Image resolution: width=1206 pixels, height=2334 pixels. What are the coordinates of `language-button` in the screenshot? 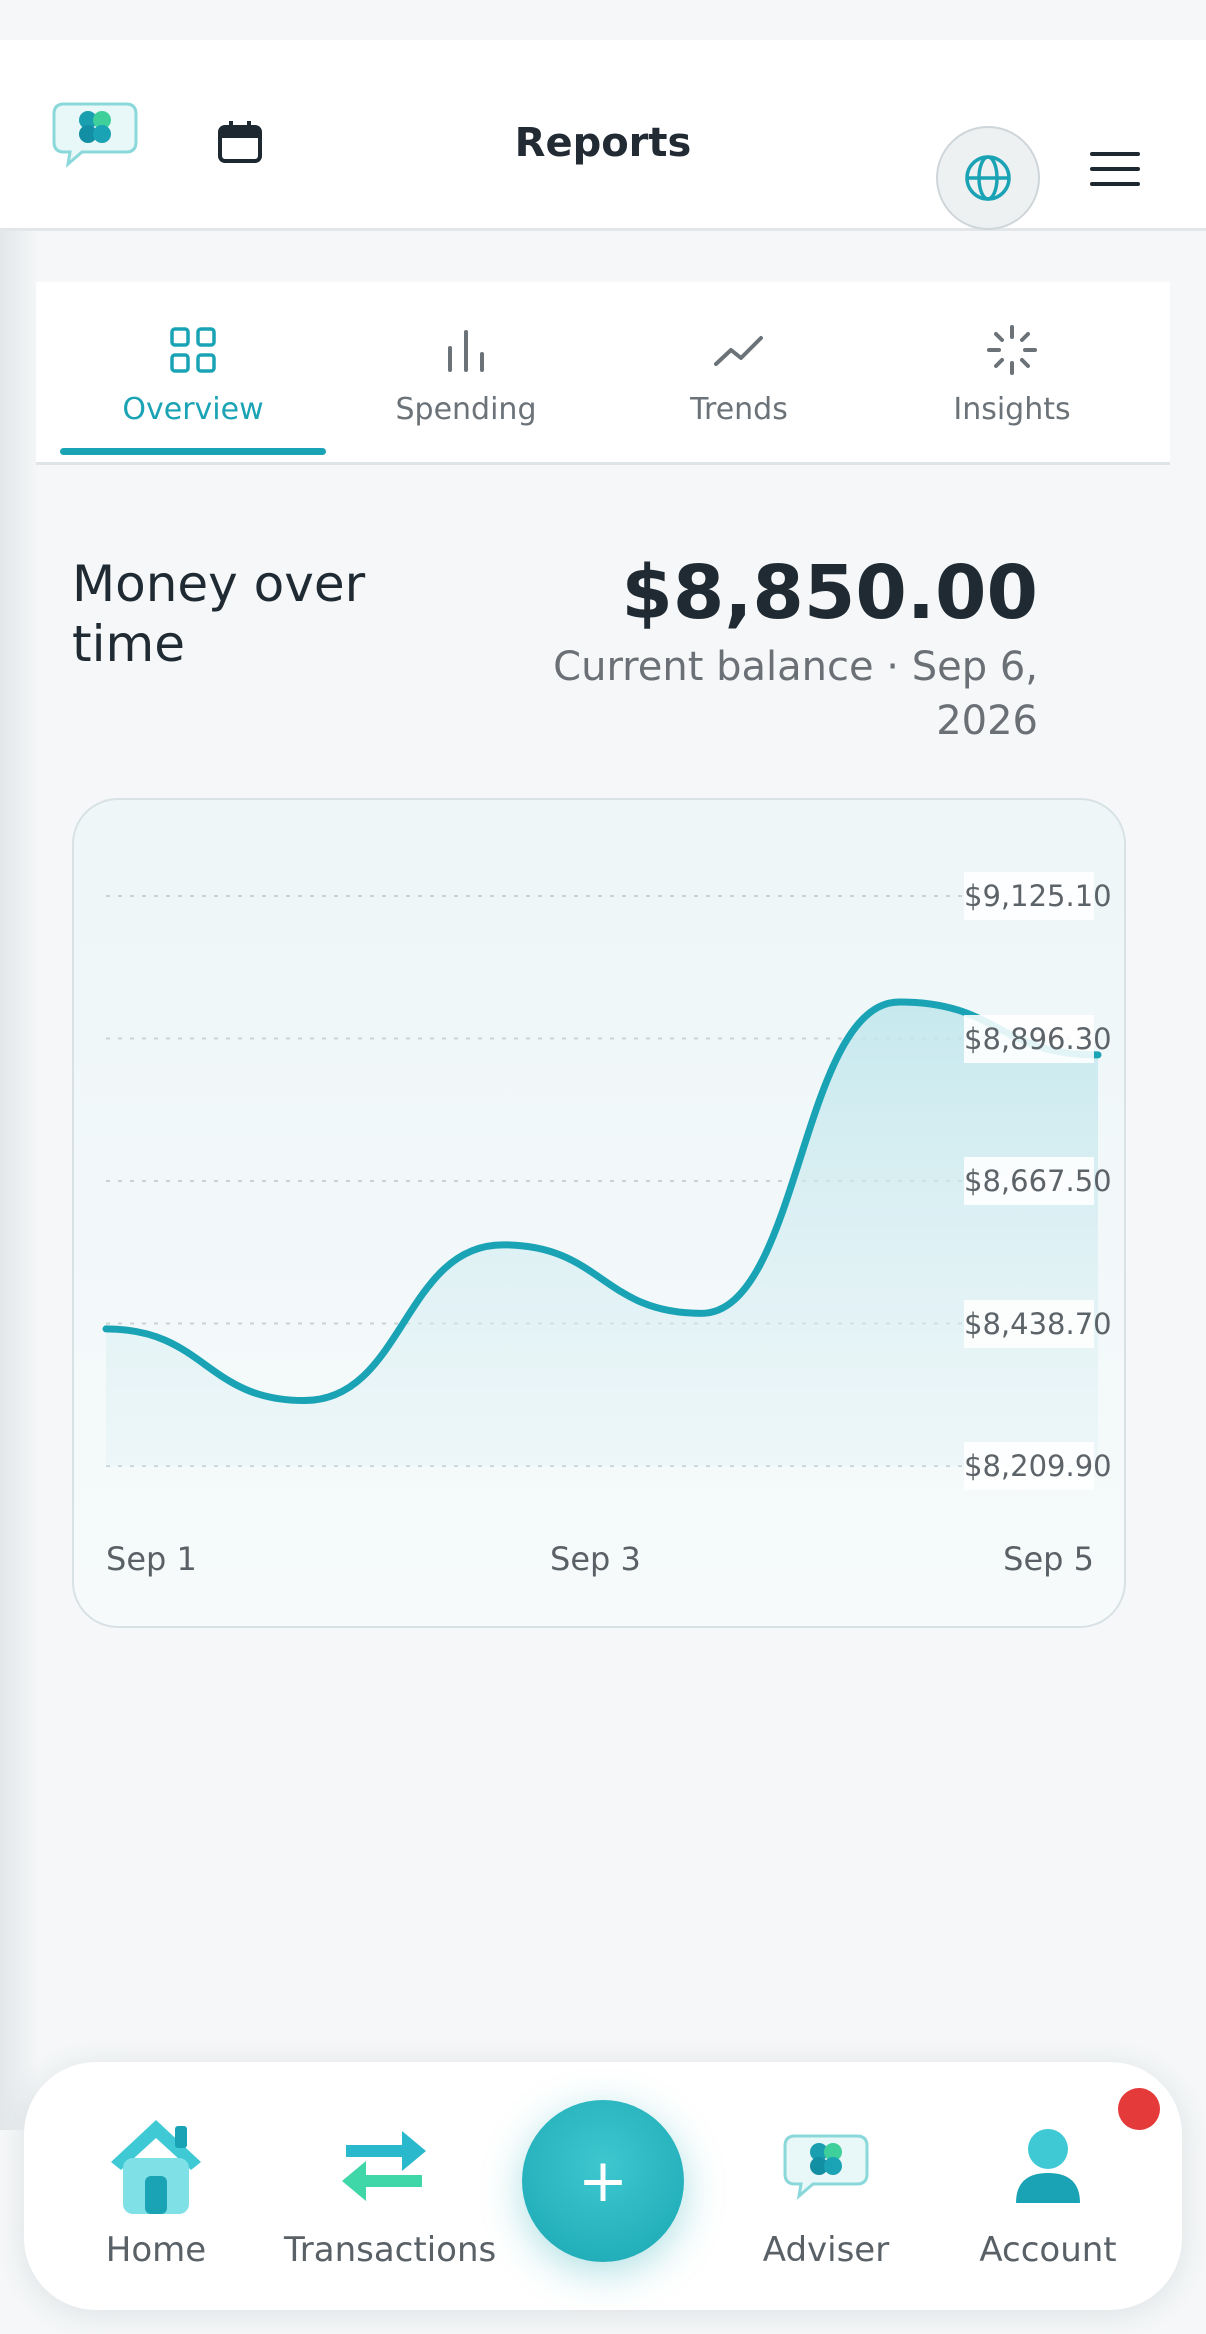 It's located at (988, 178).